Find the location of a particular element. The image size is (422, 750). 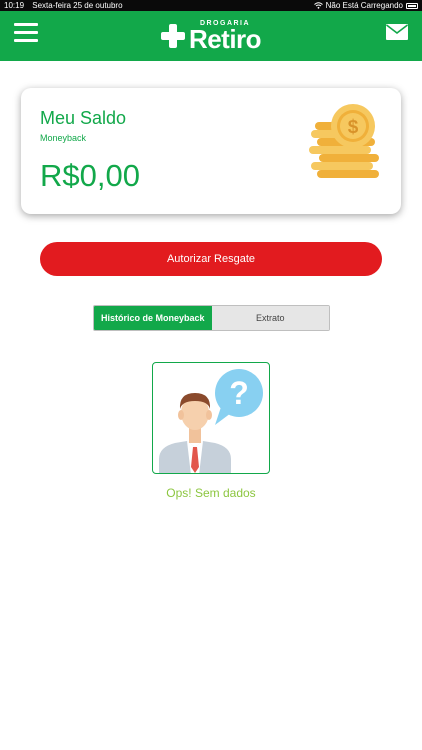

wifi-icon is located at coordinates (318, 5).